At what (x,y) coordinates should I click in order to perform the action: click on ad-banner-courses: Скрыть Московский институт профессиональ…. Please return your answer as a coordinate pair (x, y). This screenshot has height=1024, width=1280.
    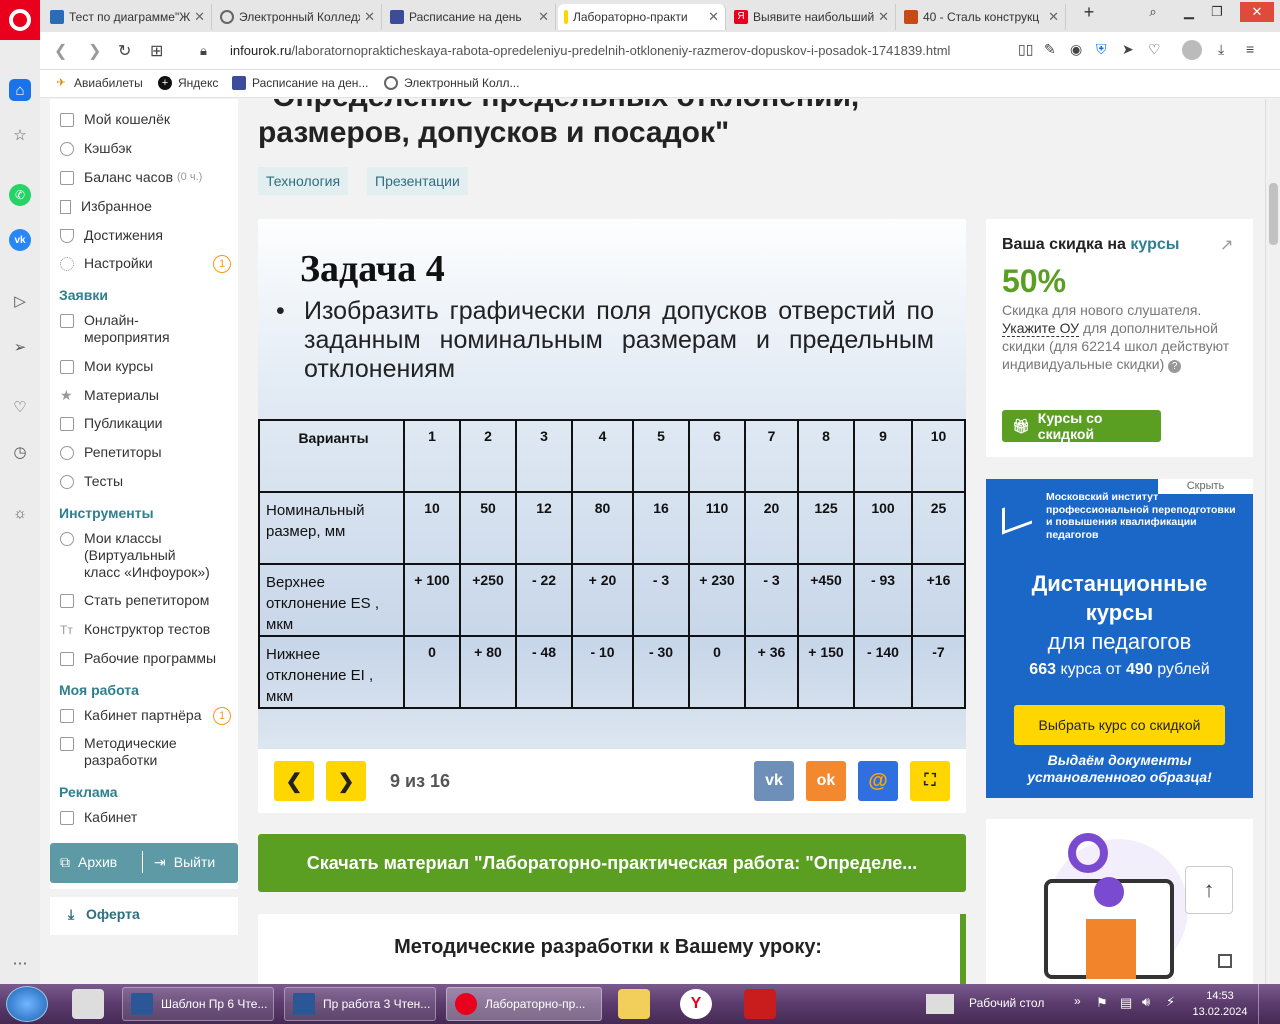
    Looking at the image, I should click on (1119, 638).